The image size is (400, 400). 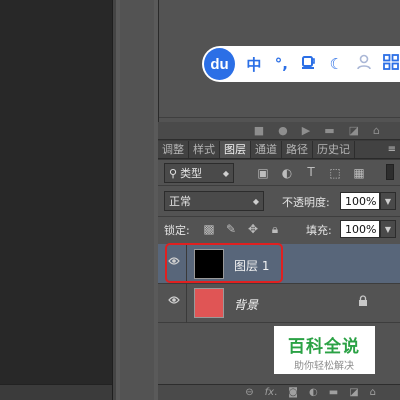 What do you see at coordinates (271, 392) in the screenshot?
I see `fx-icon: fx.` at bounding box center [271, 392].